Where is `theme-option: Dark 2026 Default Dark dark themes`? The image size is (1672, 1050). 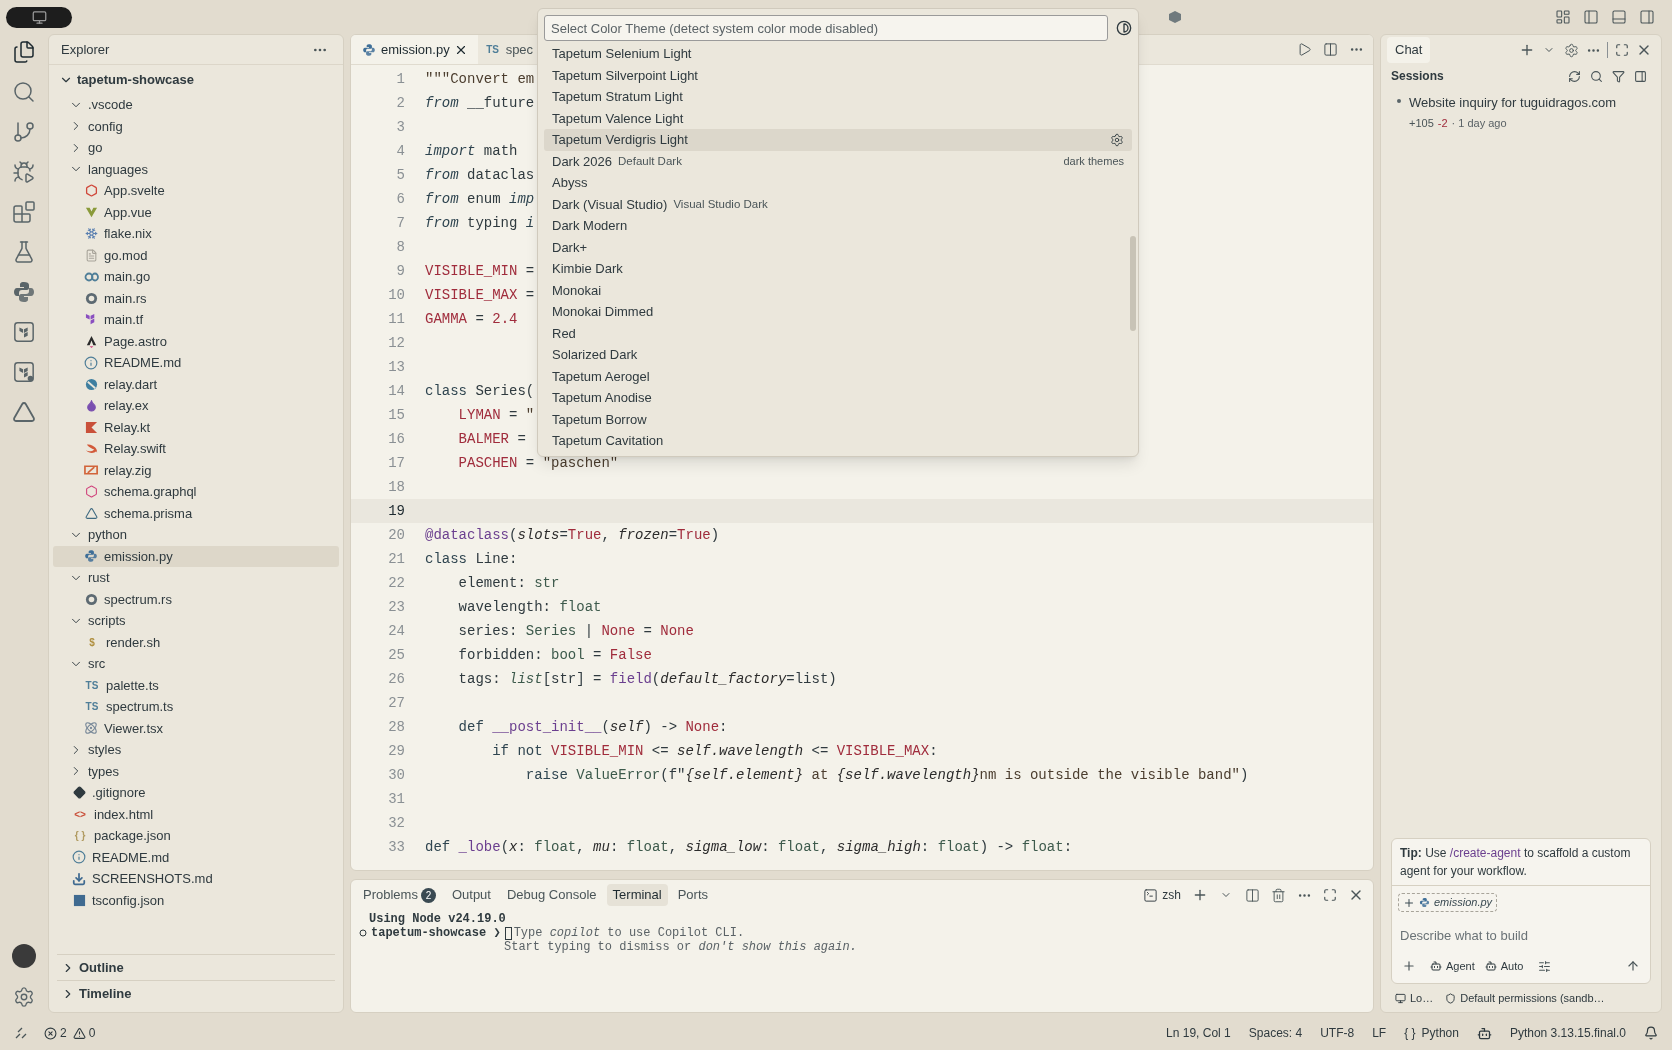
theme-option: Dark 2026 Default Dark dark themes is located at coordinates (838, 161).